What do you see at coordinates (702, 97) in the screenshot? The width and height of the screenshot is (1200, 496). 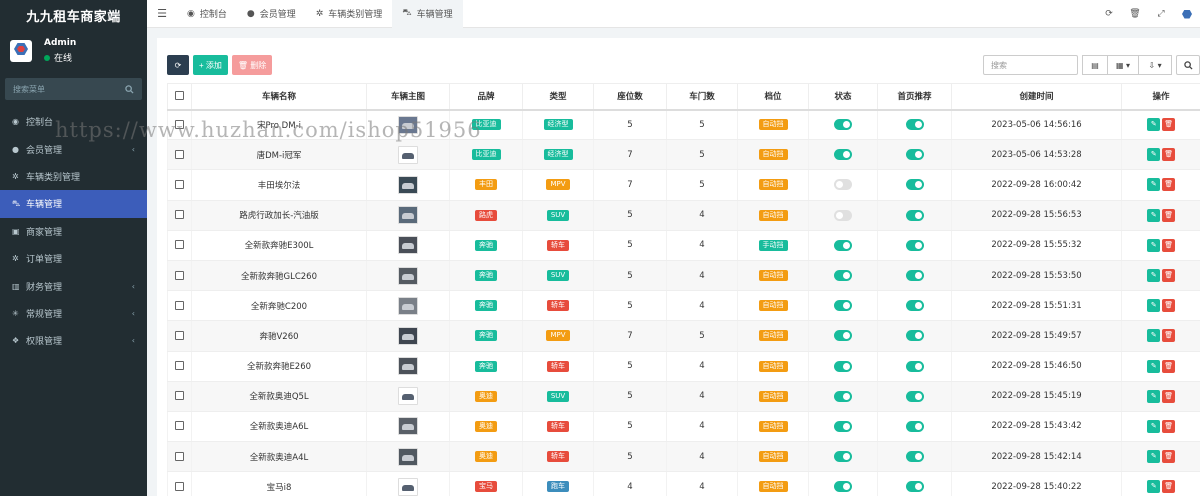 I see `column-header: 车门数` at bounding box center [702, 97].